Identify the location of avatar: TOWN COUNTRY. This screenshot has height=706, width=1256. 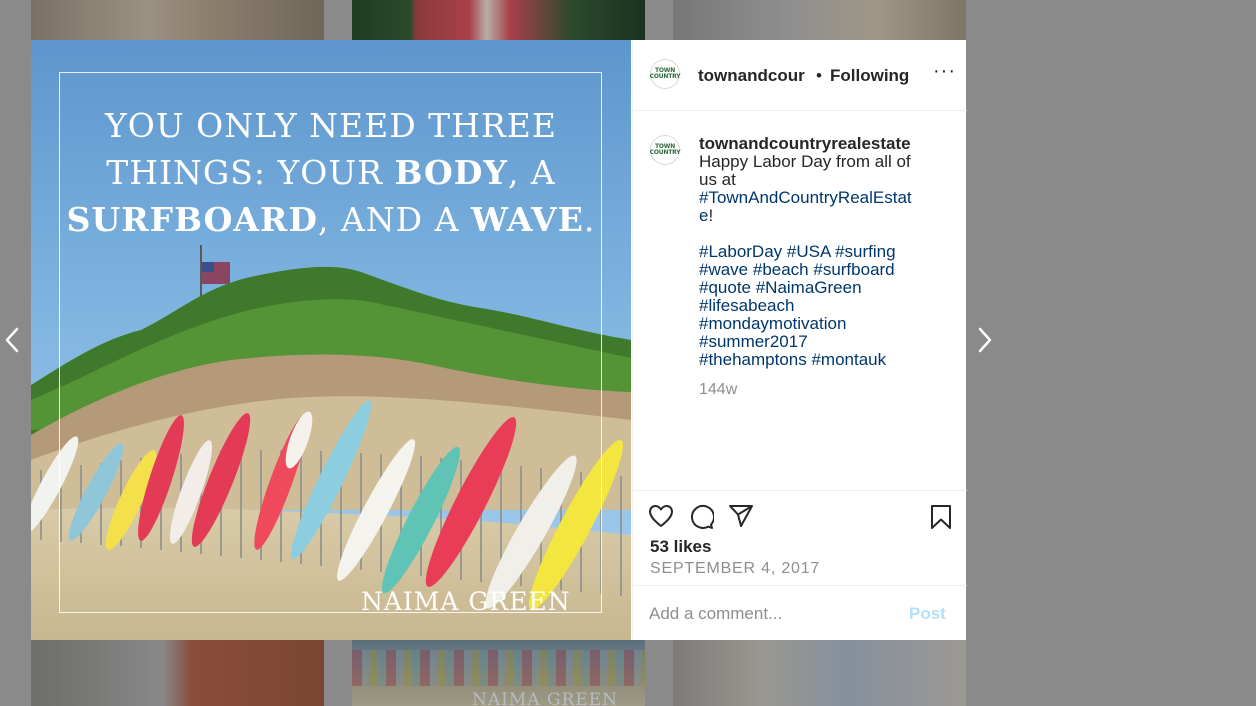
(665, 74).